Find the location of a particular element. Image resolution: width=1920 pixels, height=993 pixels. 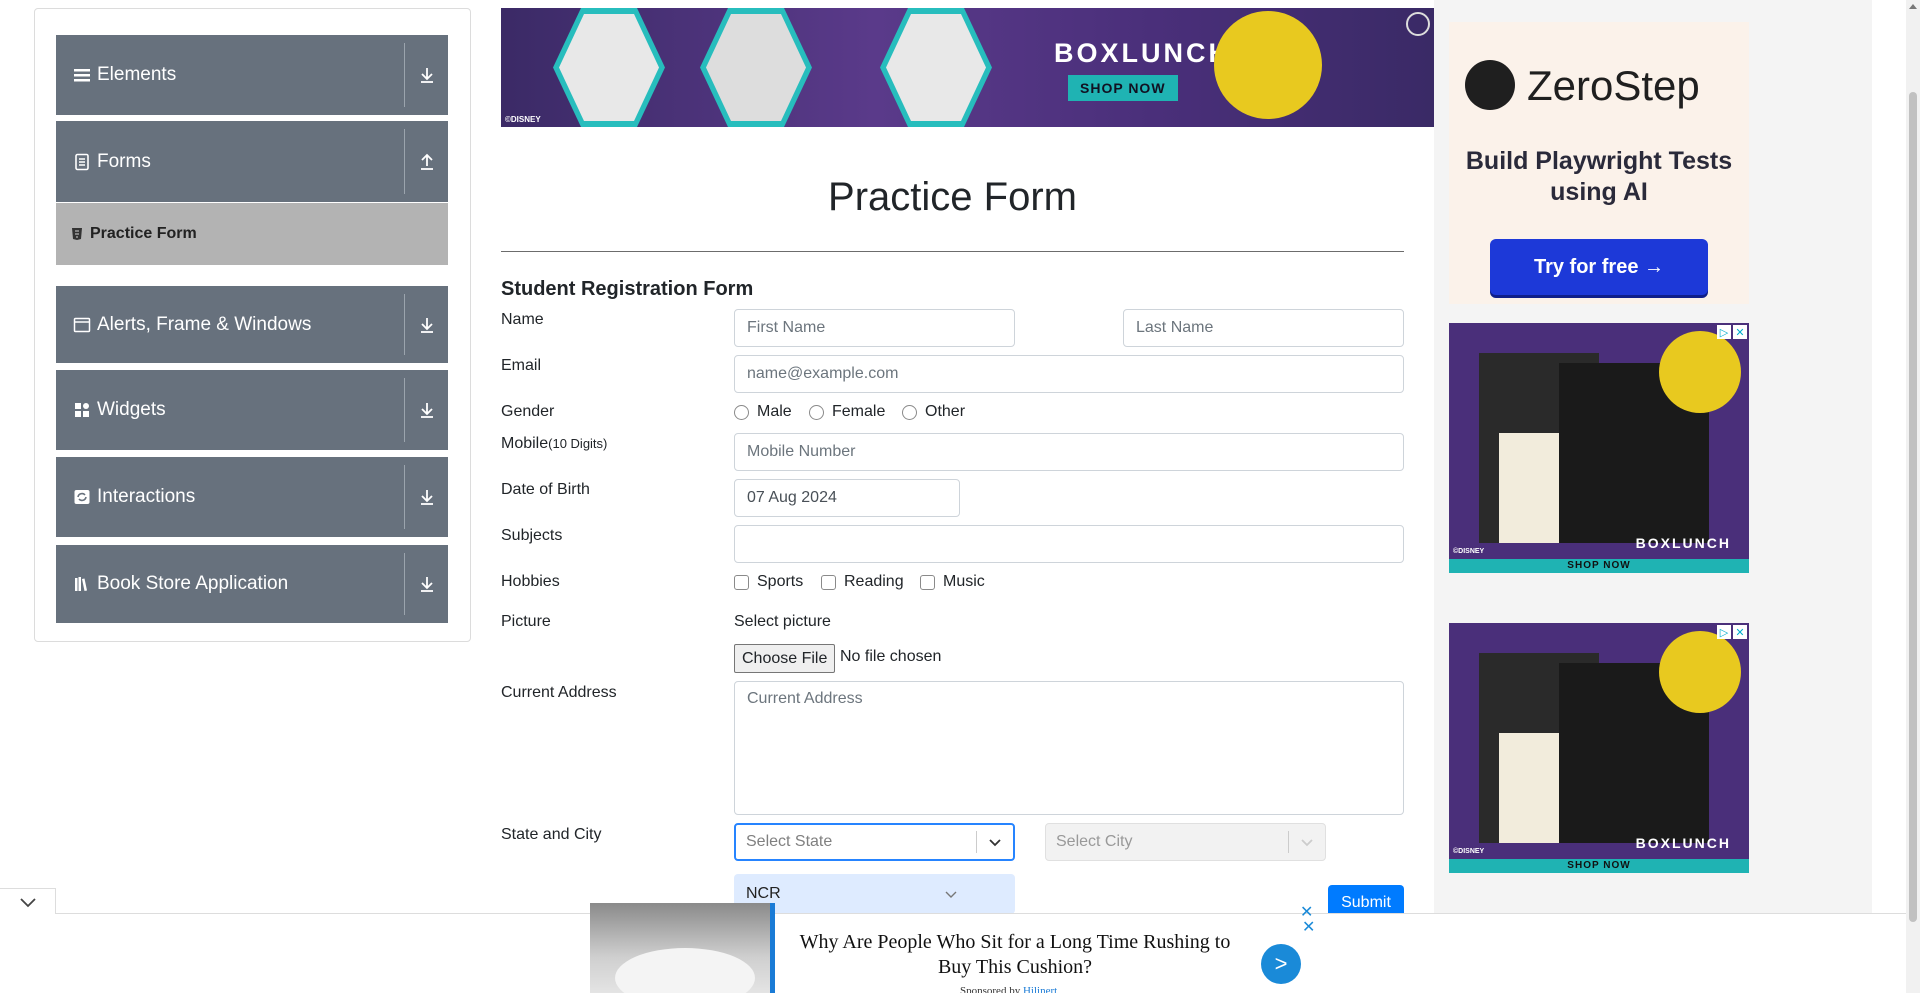

sidebar-group-forms: Forms is located at coordinates (252, 161).